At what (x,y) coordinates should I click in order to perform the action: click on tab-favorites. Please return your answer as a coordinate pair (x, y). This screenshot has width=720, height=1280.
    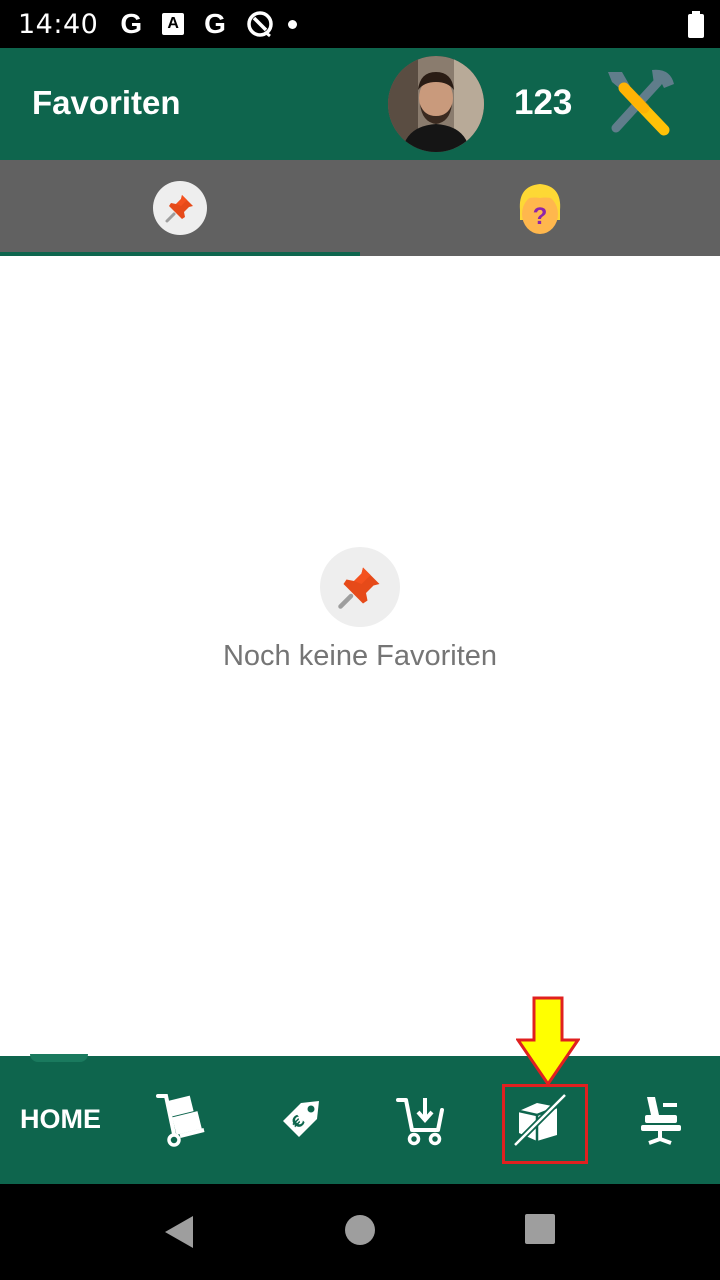
    Looking at the image, I should click on (180, 208).